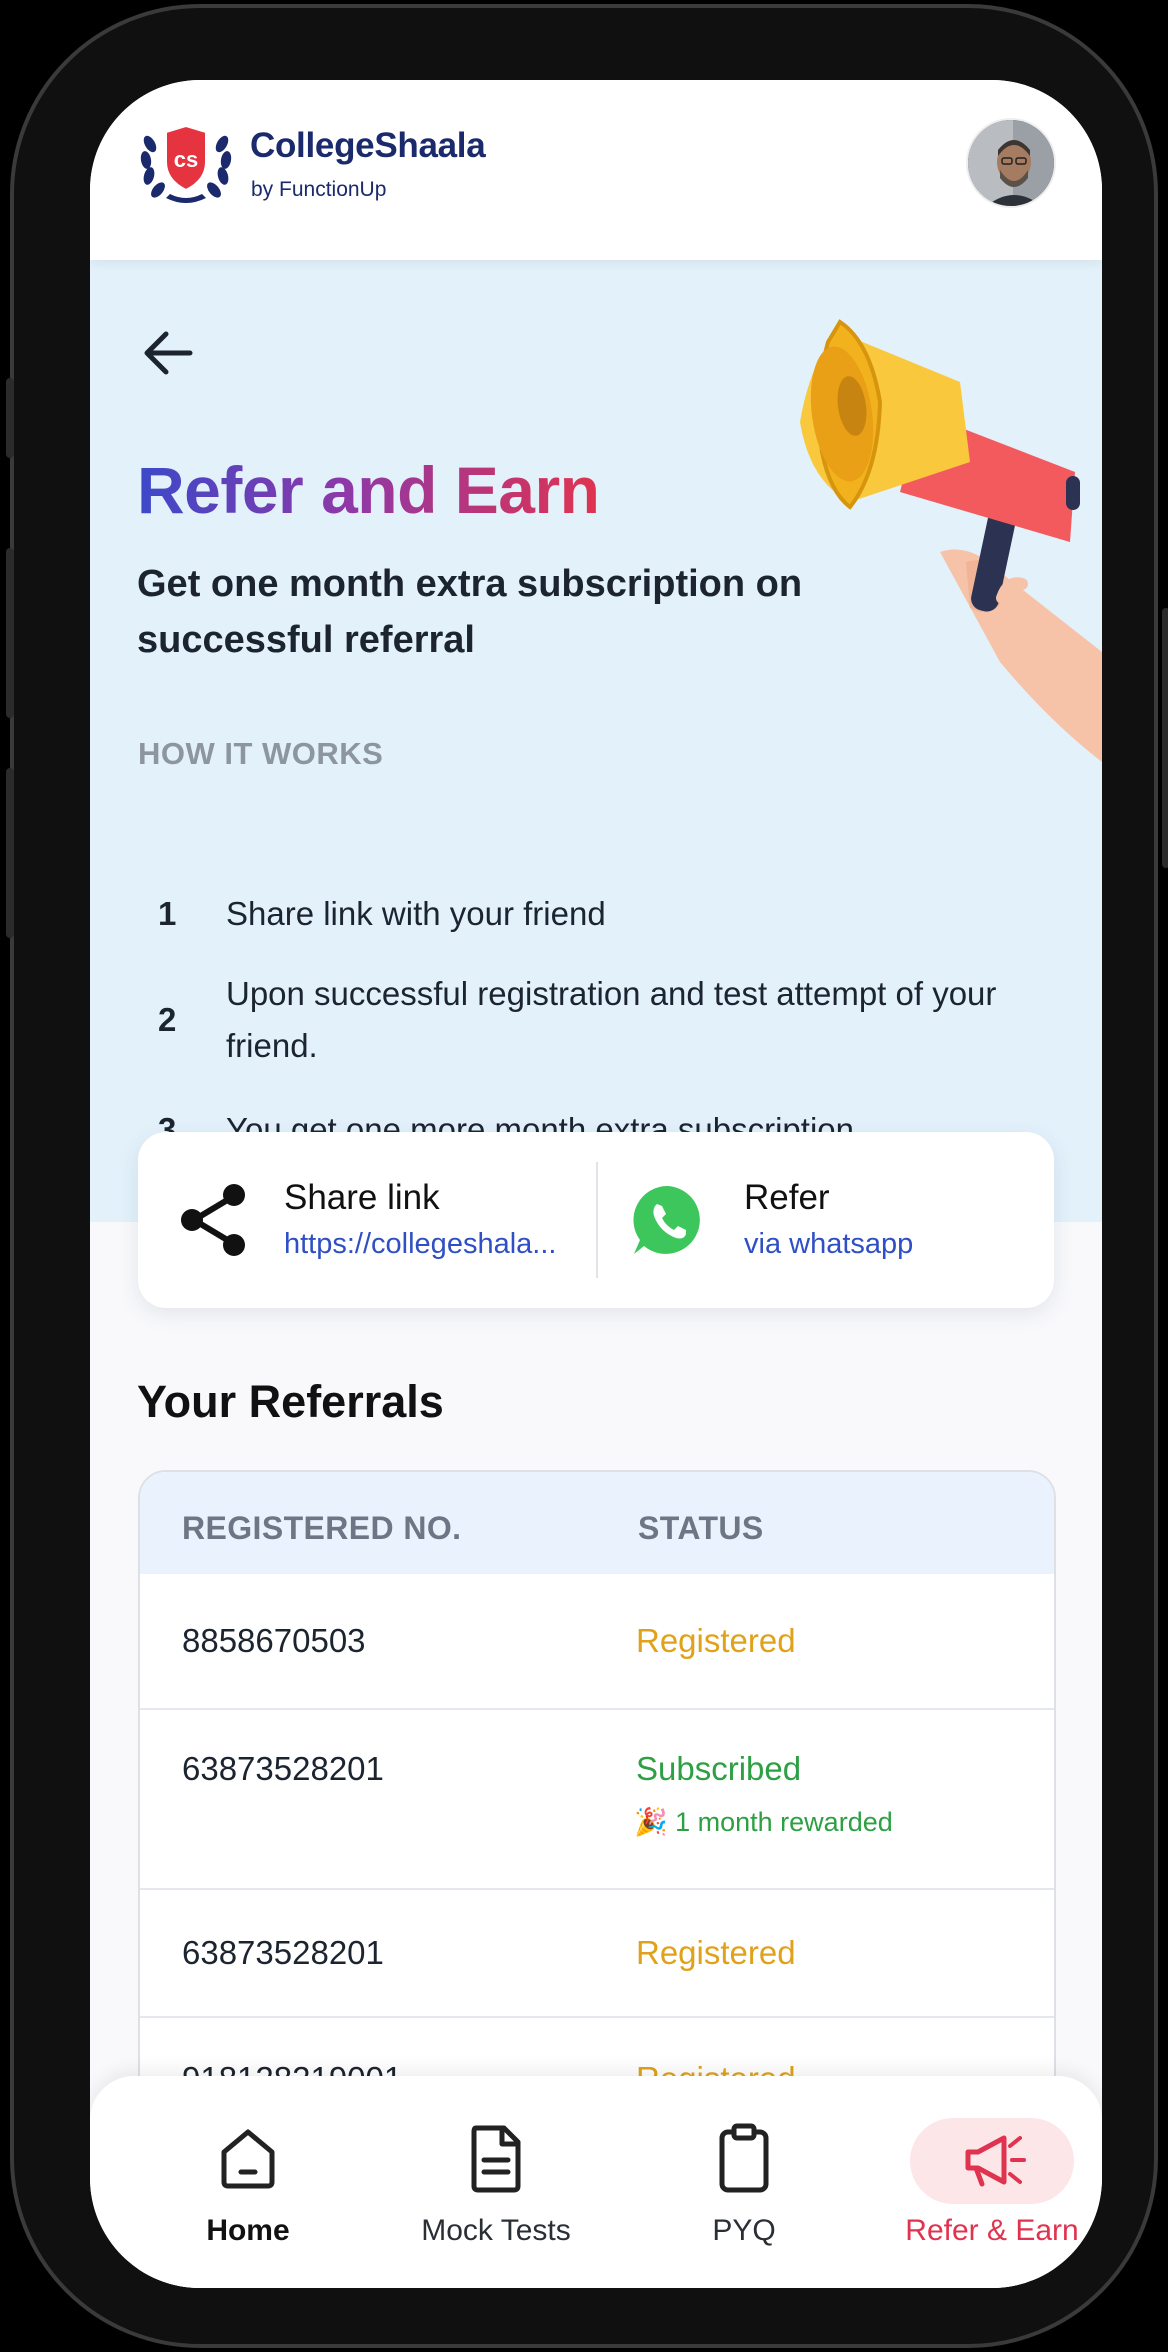 Image resolution: width=1168 pixels, height=2352 pixels. I want to click on refer-subtitle: via whatsapp, so click(829, 1244).